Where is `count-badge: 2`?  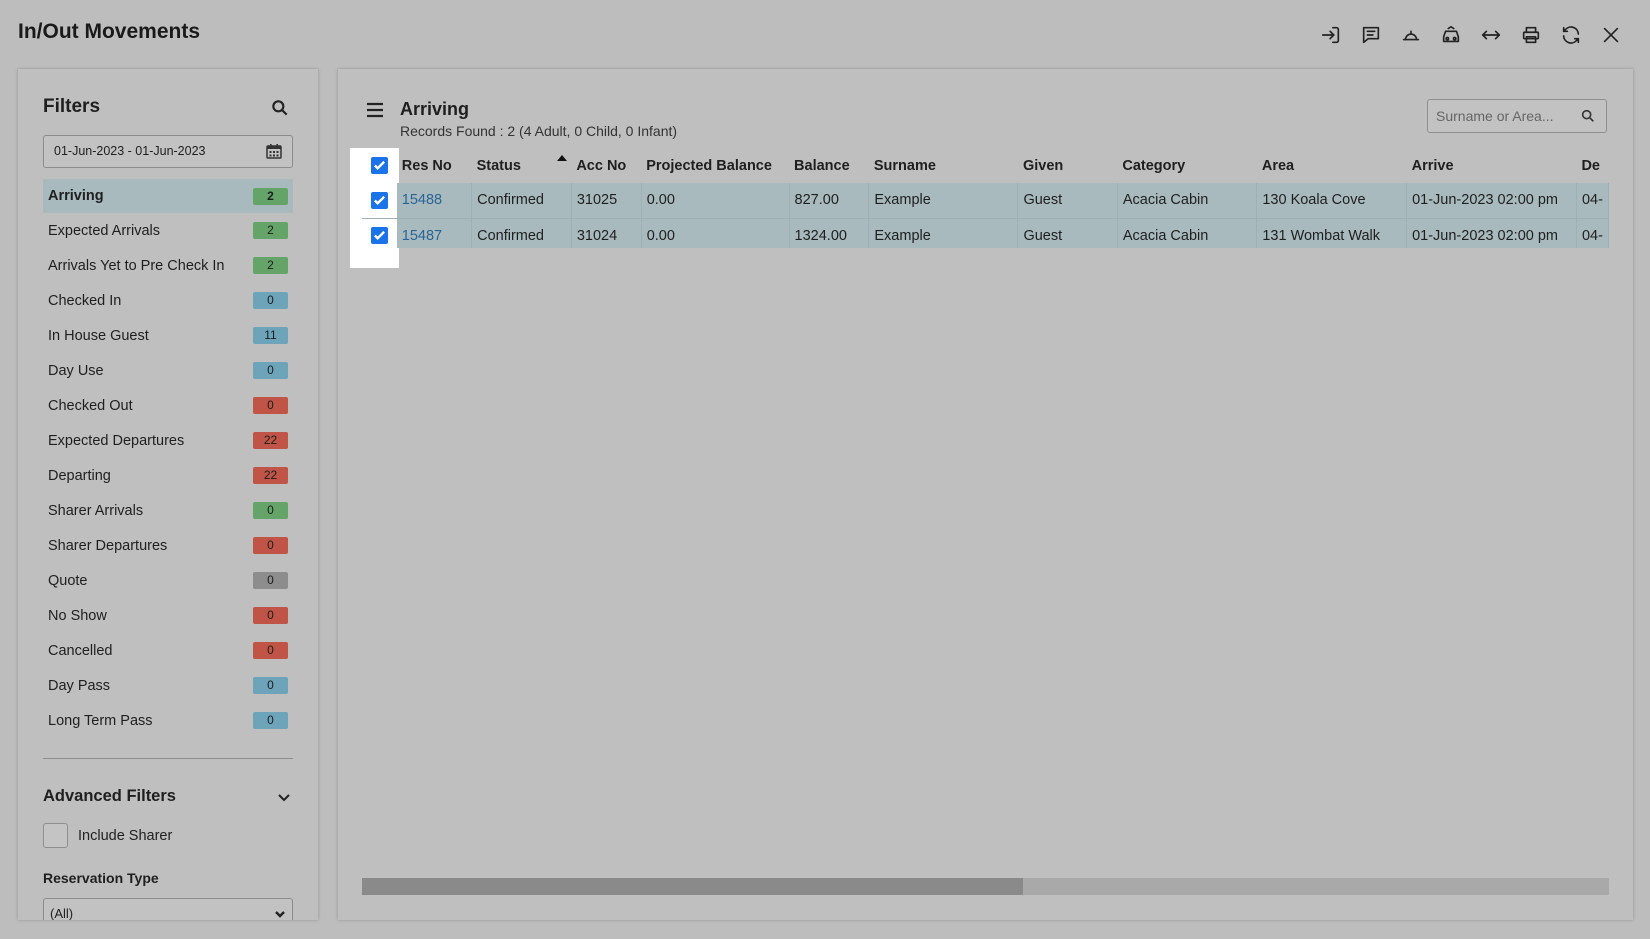
count-badge: 2 is located at coordinates (270, 196).